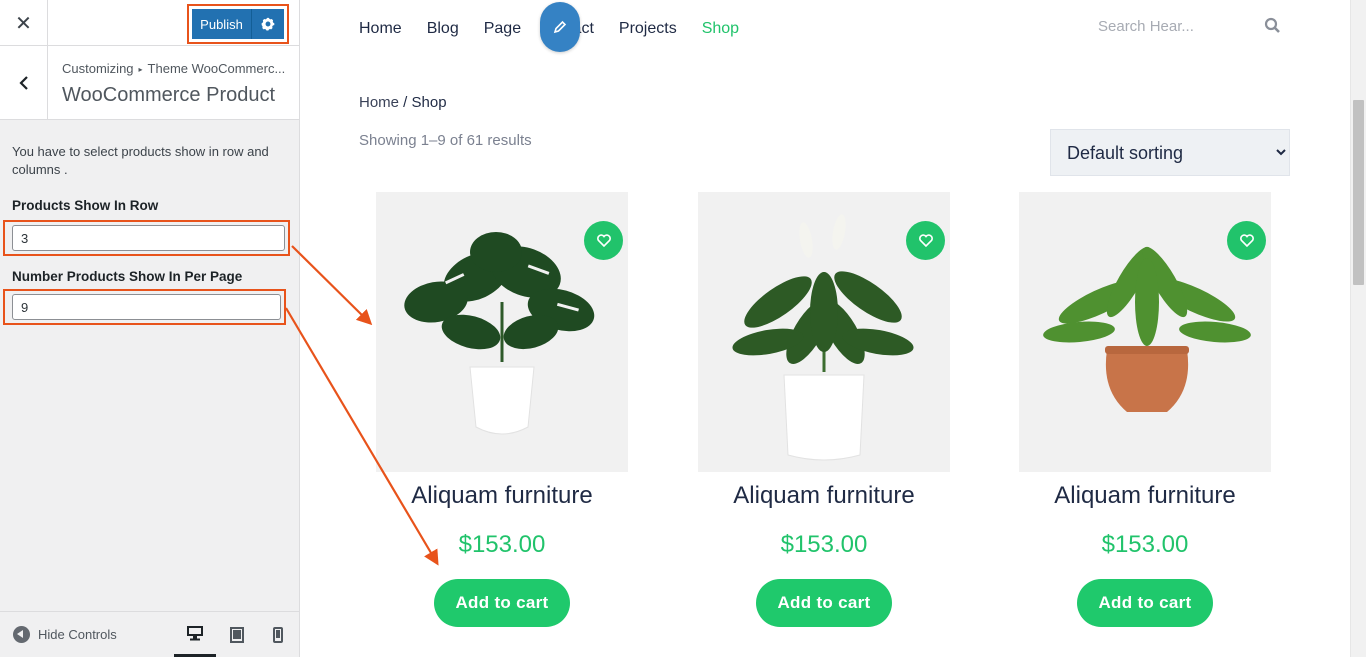 The height and width of the screenshot is (657, 1366). Describe the element at coordinates (443, 29) in the screenshot. I see `nav-item-blog: Blog` at that location.